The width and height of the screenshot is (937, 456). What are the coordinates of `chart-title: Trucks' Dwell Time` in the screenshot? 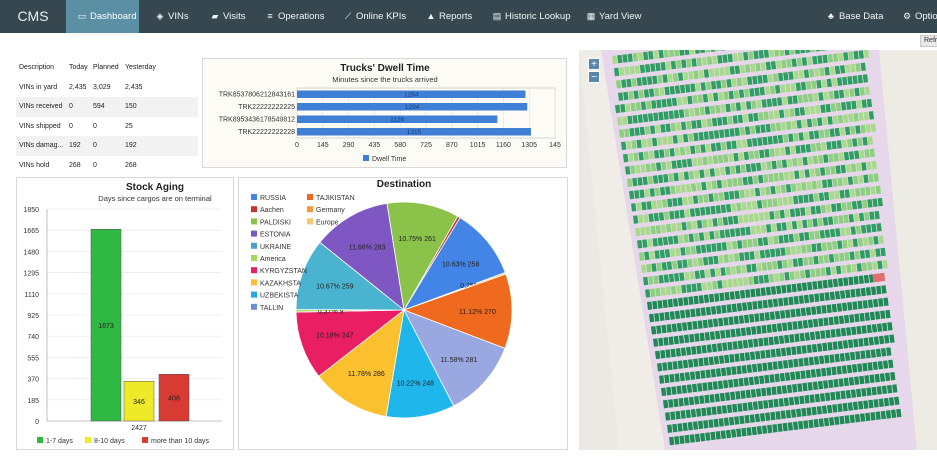 It's located at (385, 68).